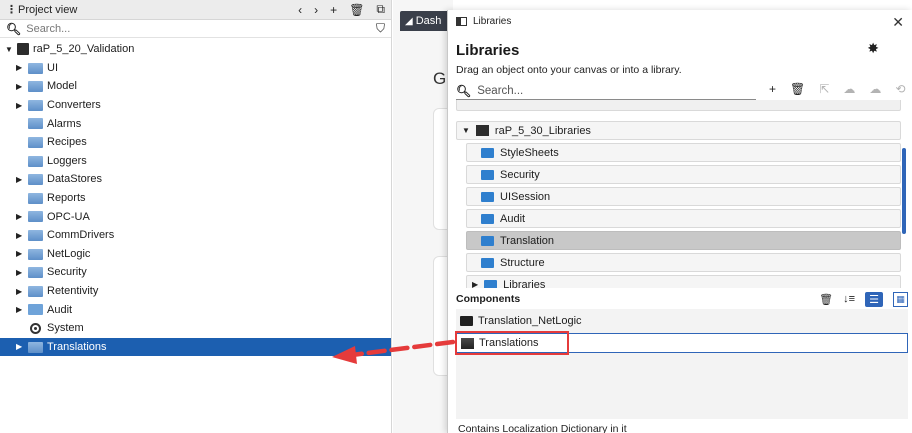 The image size is (912, 433). I want to click on tree-item-label: Security, so click(67, 272).